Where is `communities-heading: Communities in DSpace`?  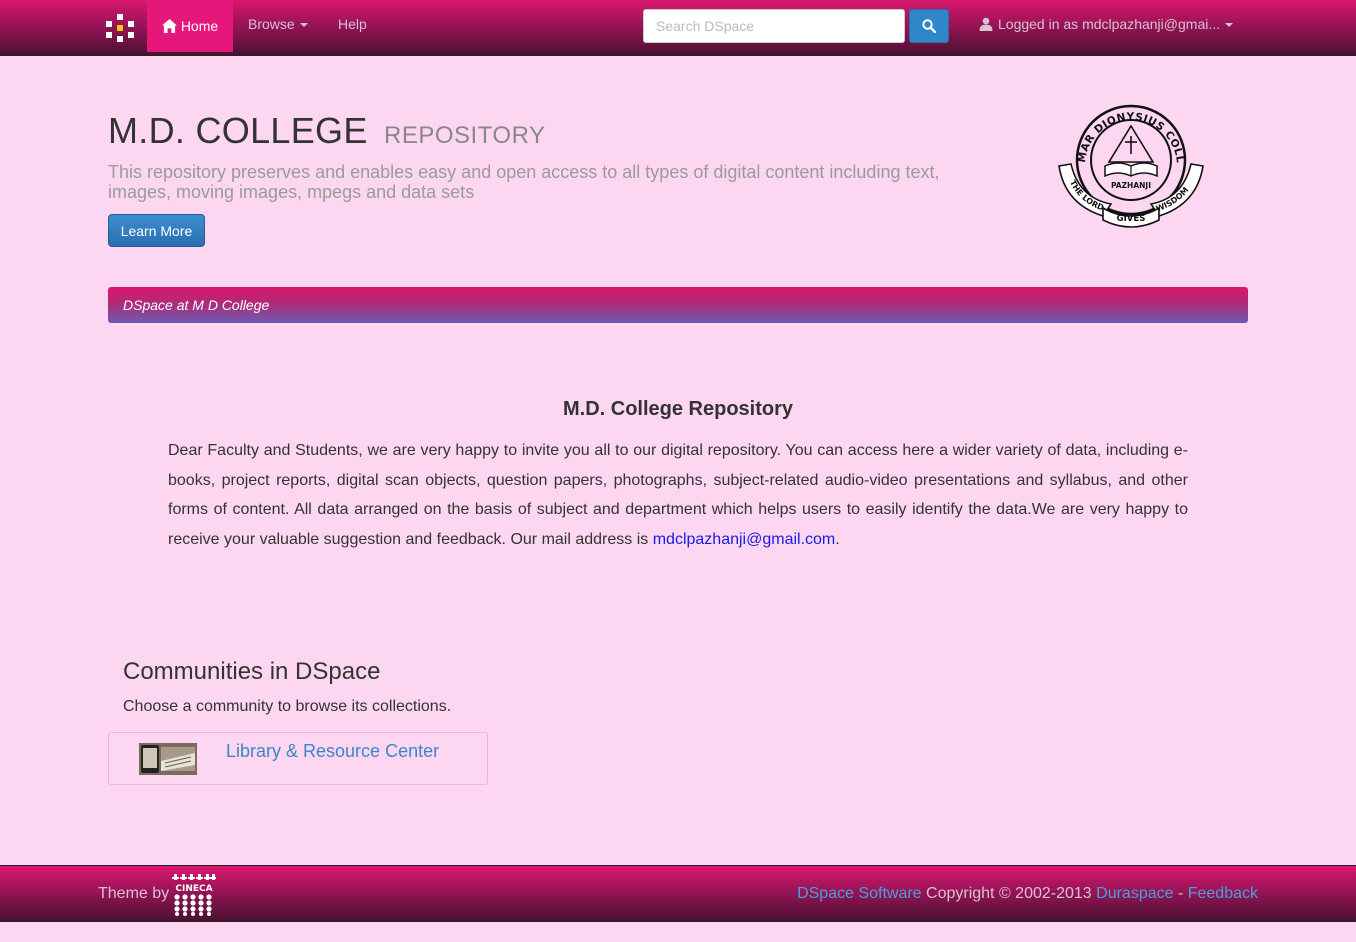
communities-heading: Communities in DSpace is located at coordinates (252, 671).